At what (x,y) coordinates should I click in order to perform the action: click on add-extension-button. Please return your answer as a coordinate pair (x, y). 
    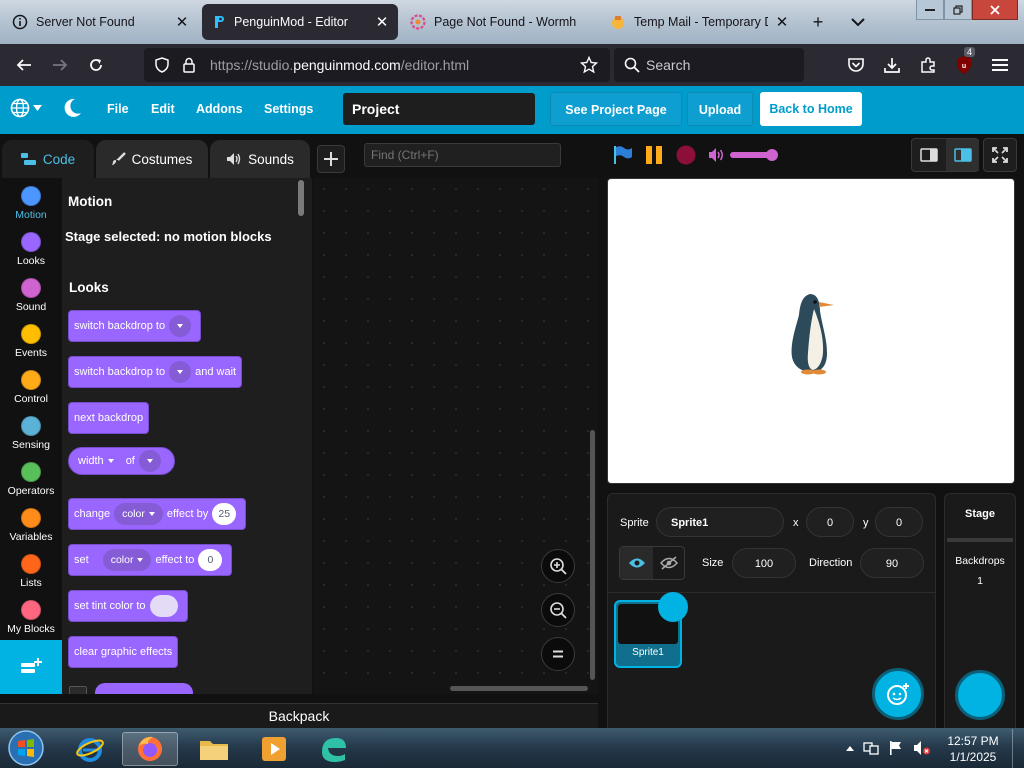
    Looking at the image, I should click on (31, 667).